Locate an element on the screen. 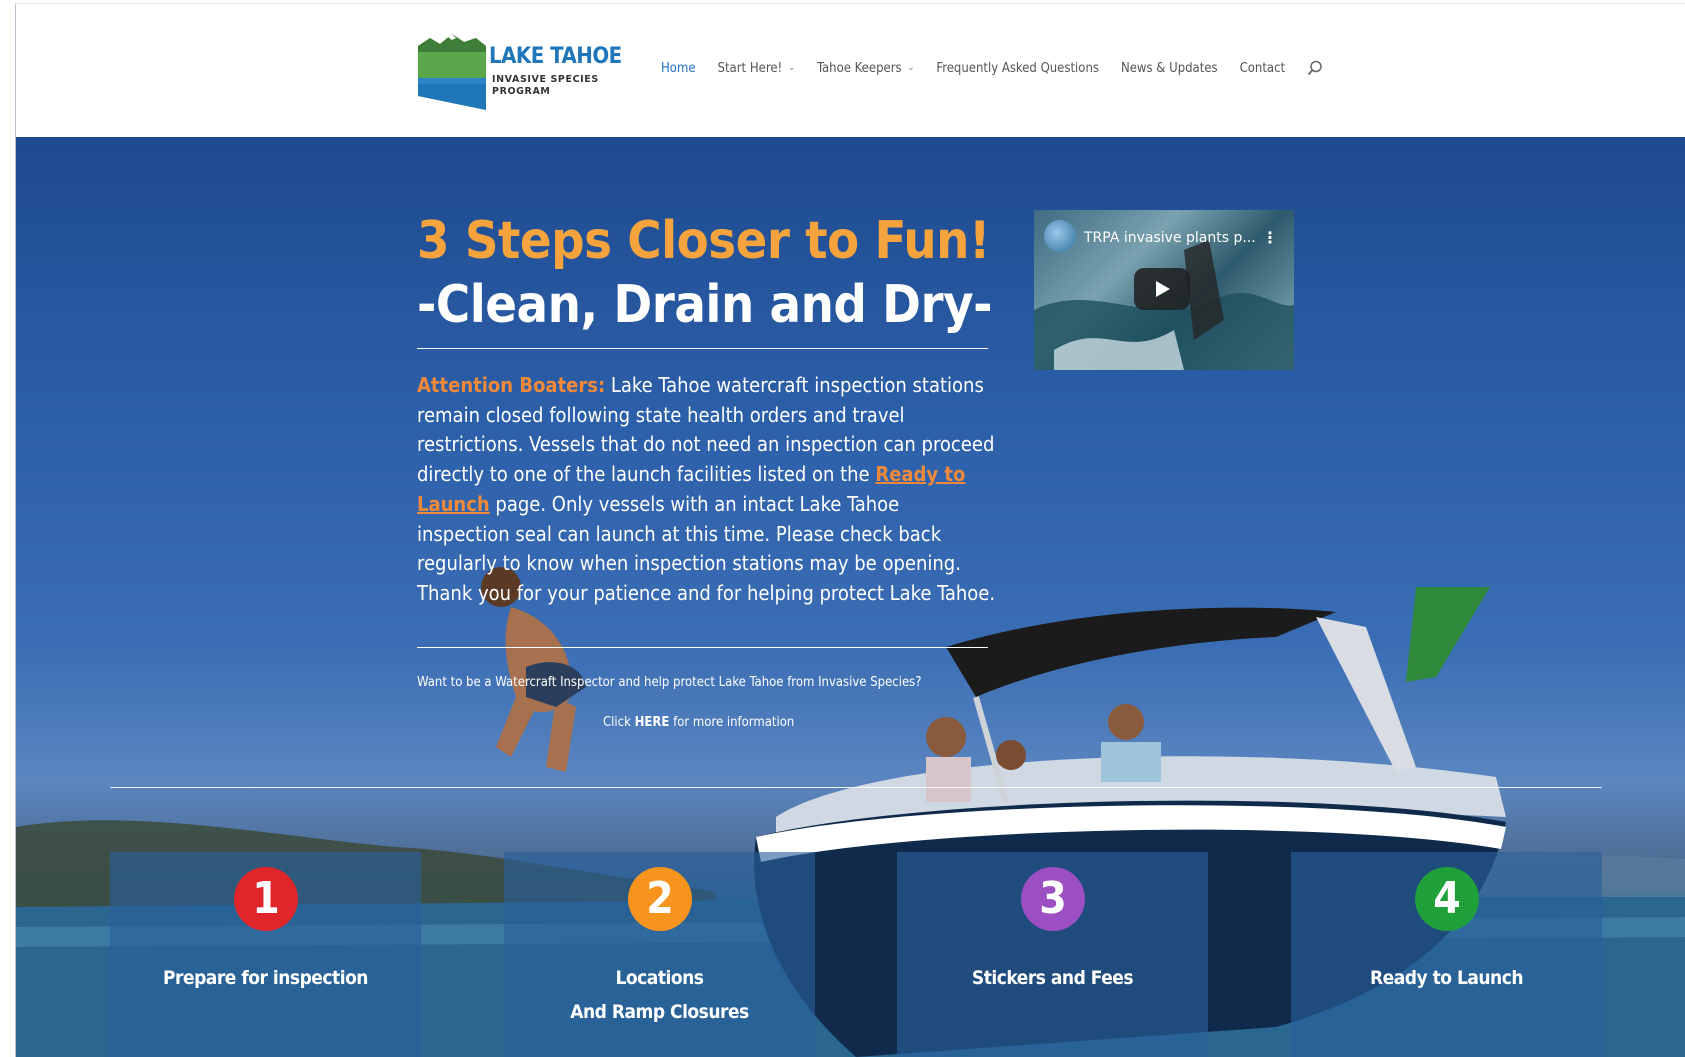  click-prefix: Click is located at coordinates (619, 722).